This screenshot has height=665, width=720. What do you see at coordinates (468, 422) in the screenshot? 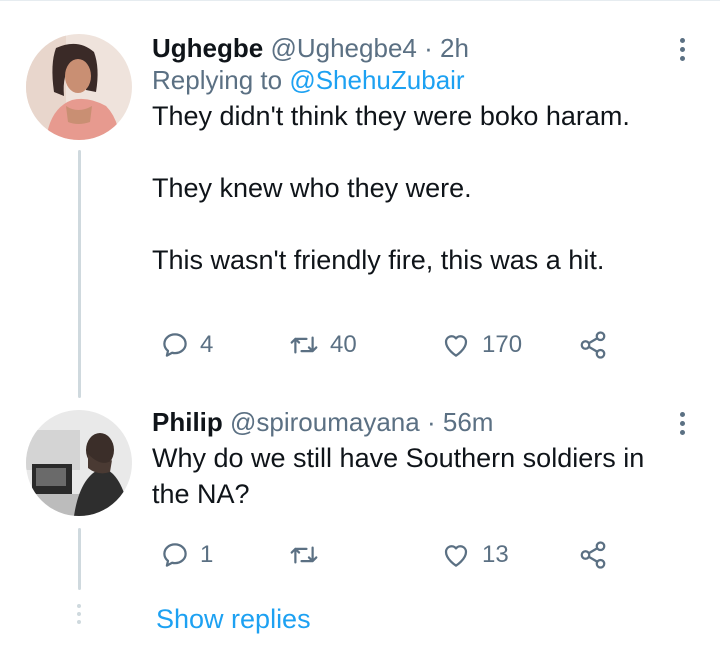
I see `timestamp: 56m` at bounding box center [468, 422].